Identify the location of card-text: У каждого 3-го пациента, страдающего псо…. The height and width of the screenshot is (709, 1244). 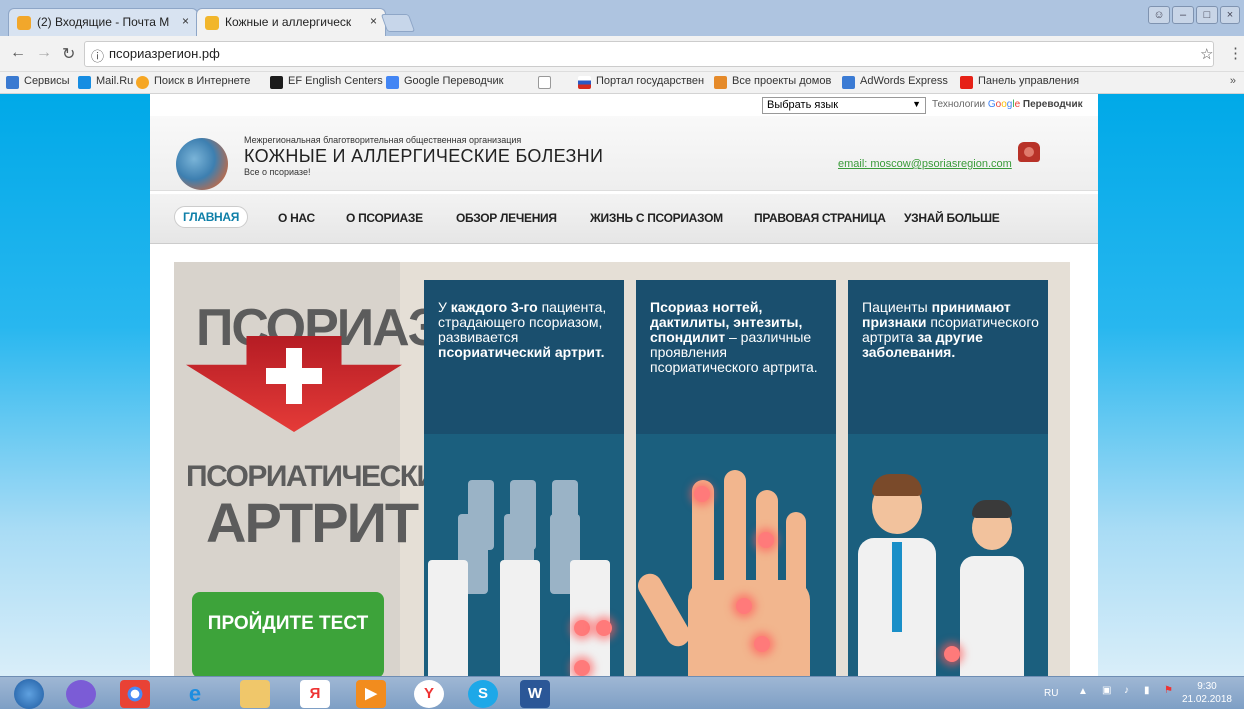
(522, 329).